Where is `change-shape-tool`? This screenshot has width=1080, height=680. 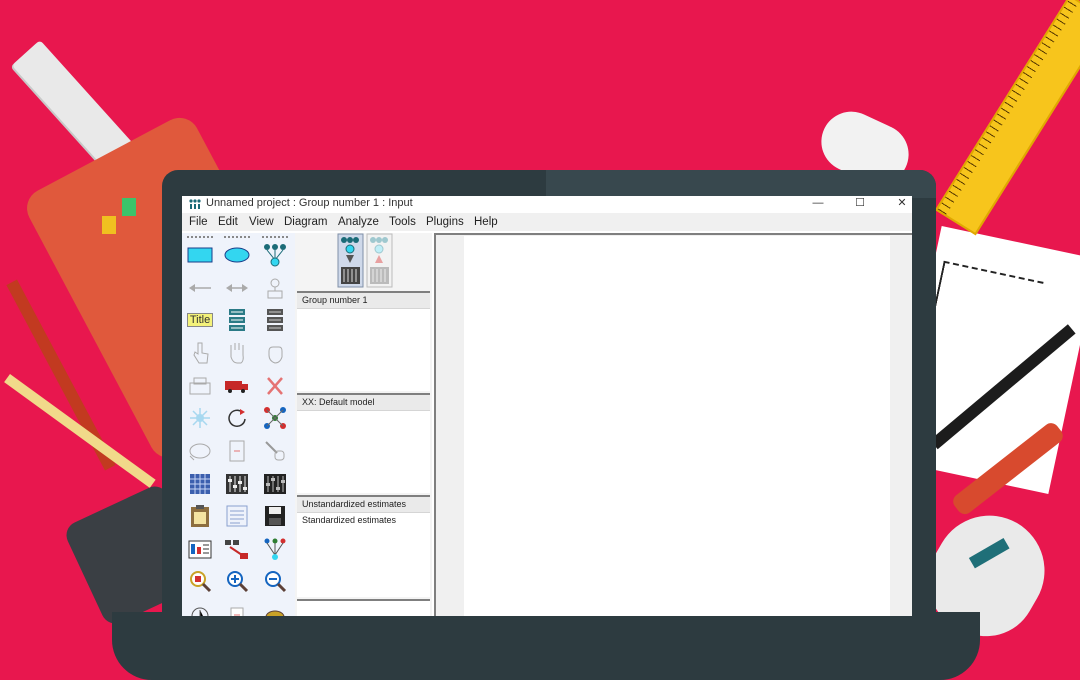
change-shape-tool is located at coordinates (200, 418).